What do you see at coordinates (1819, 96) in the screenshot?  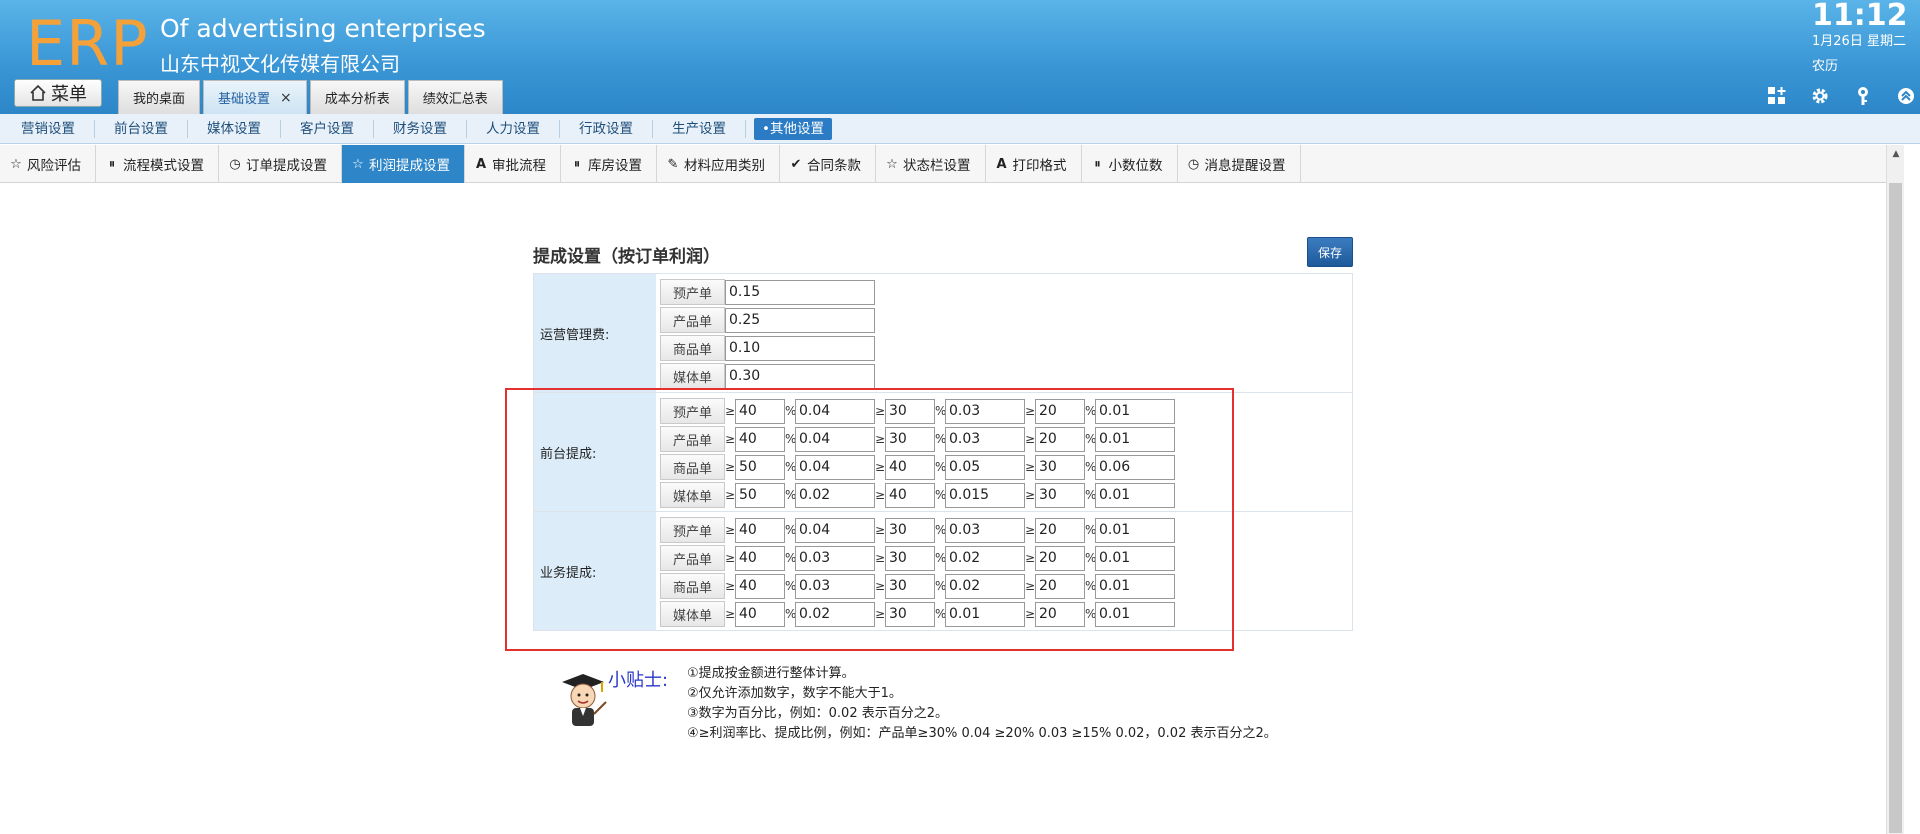 I see `gear-icon` at bounding box center [1819, 96].